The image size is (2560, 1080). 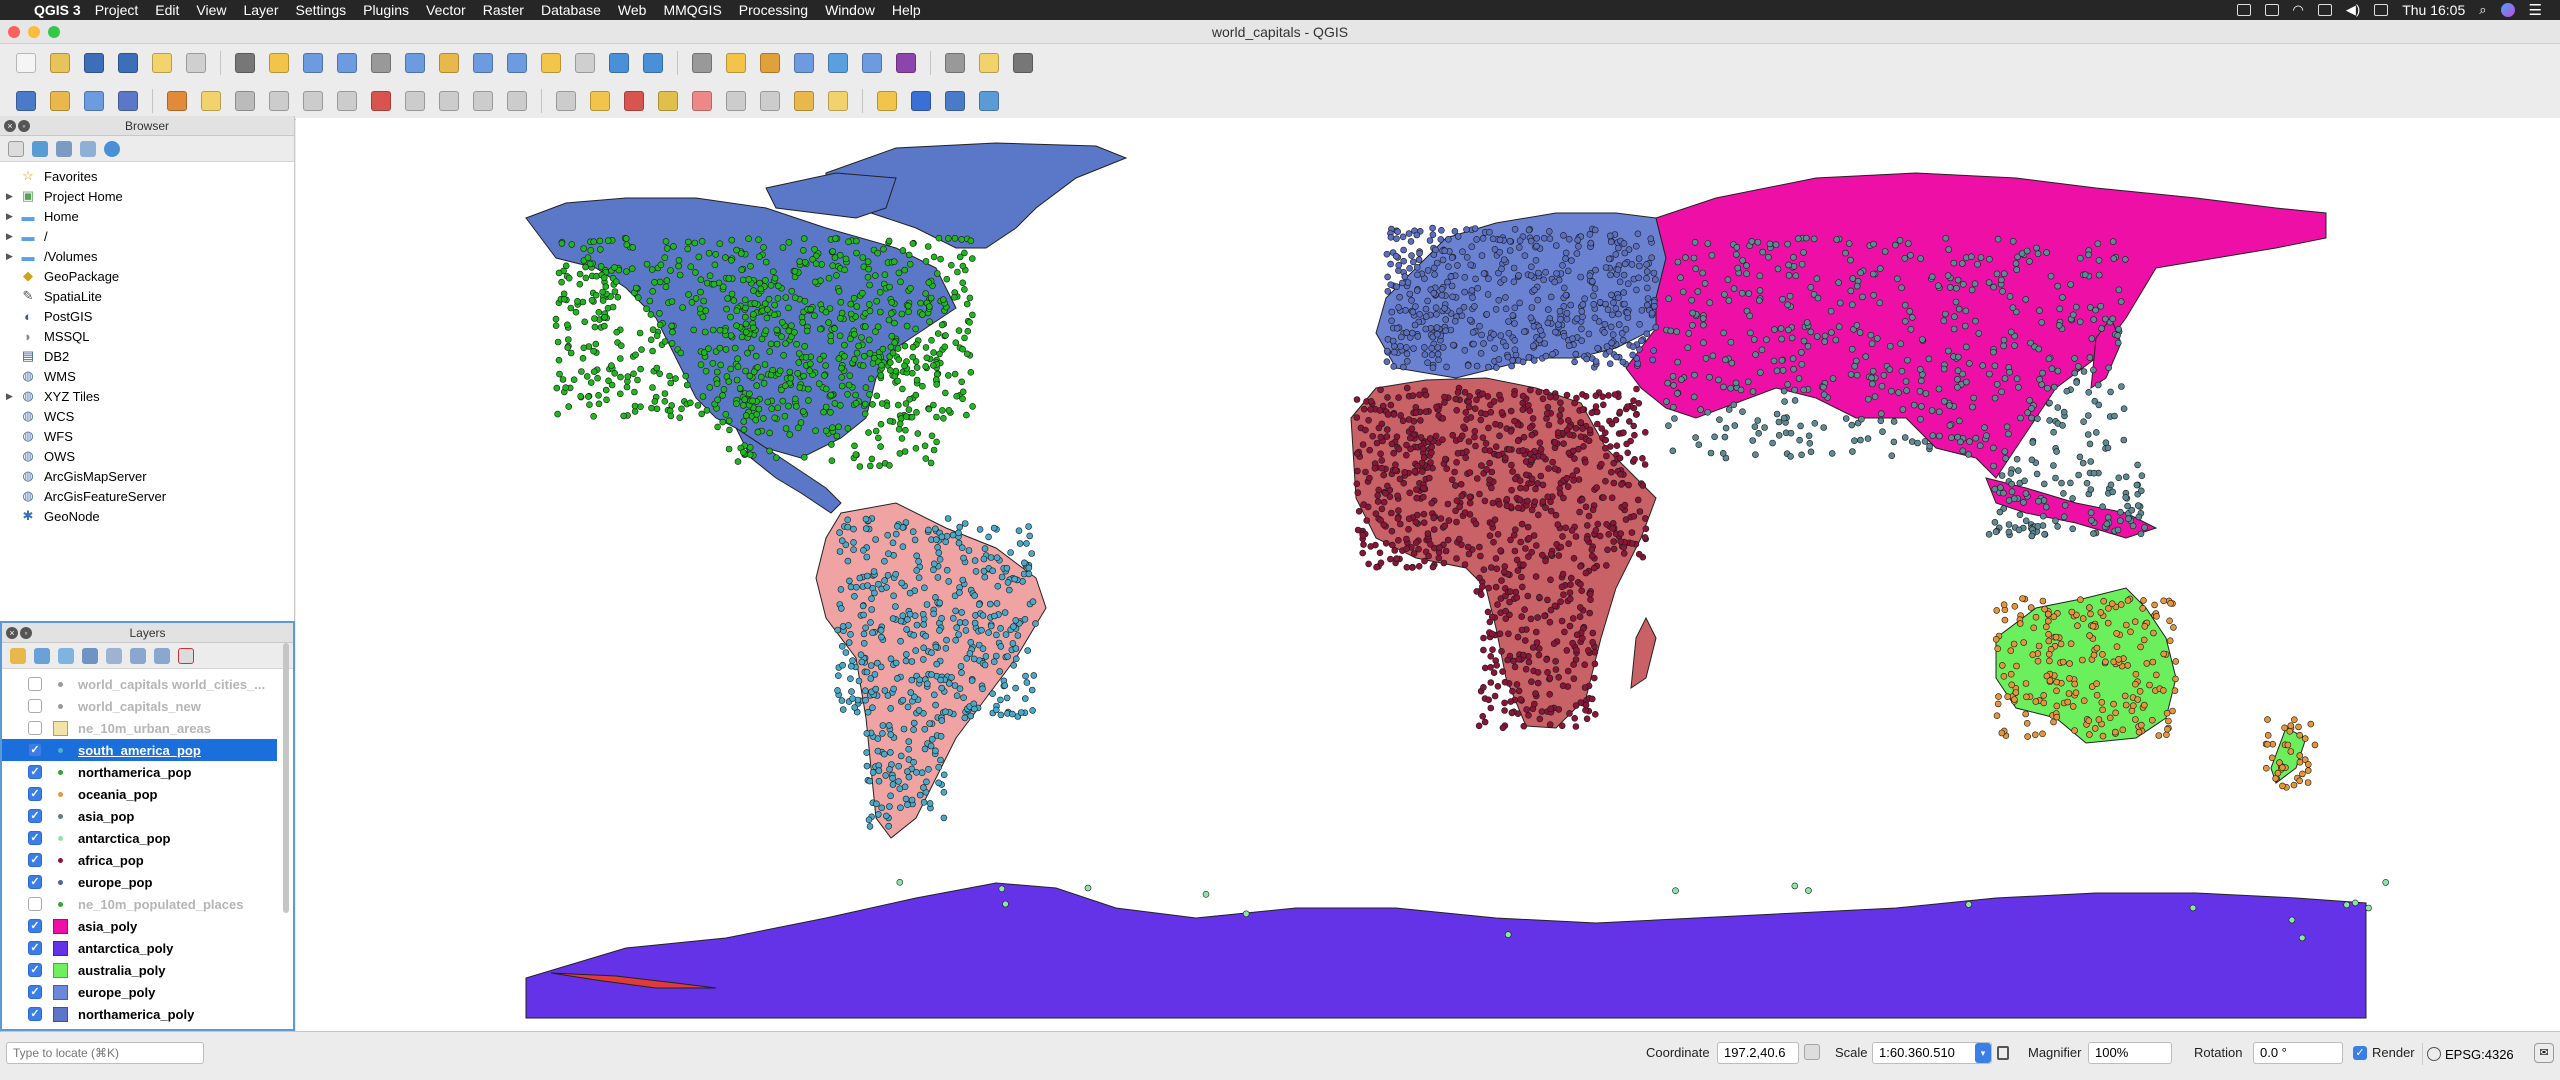 What do you see at coordinates (585, 63) in the screenshot?
I see `new-bookmark-icon` at bounding box center [585, 63].